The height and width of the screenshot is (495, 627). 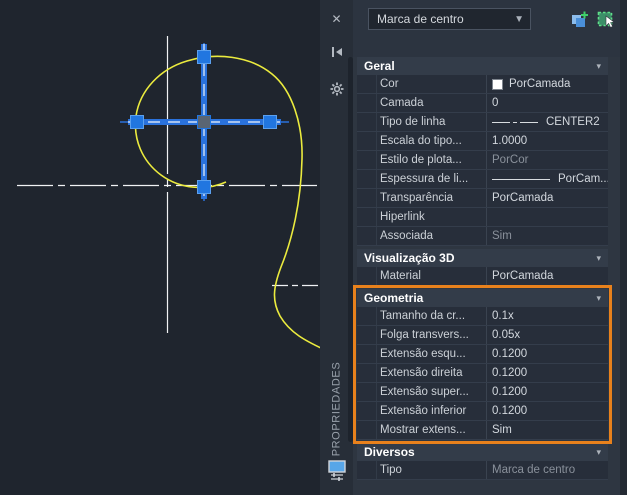 I want to click on prop-value: CENTER2, so click(x=547, y=122).